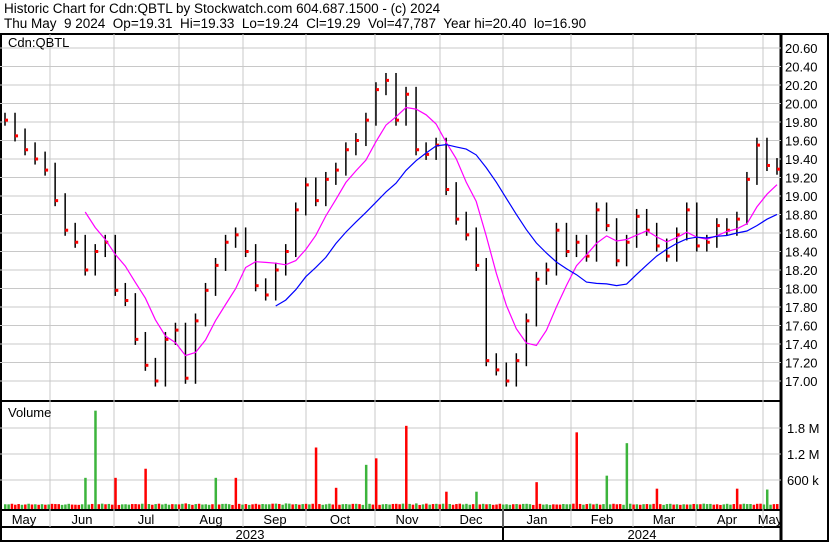 This screenshot has width=830, height=543. I want to click on volume-tick-label: 600 k, so click(803, 480).